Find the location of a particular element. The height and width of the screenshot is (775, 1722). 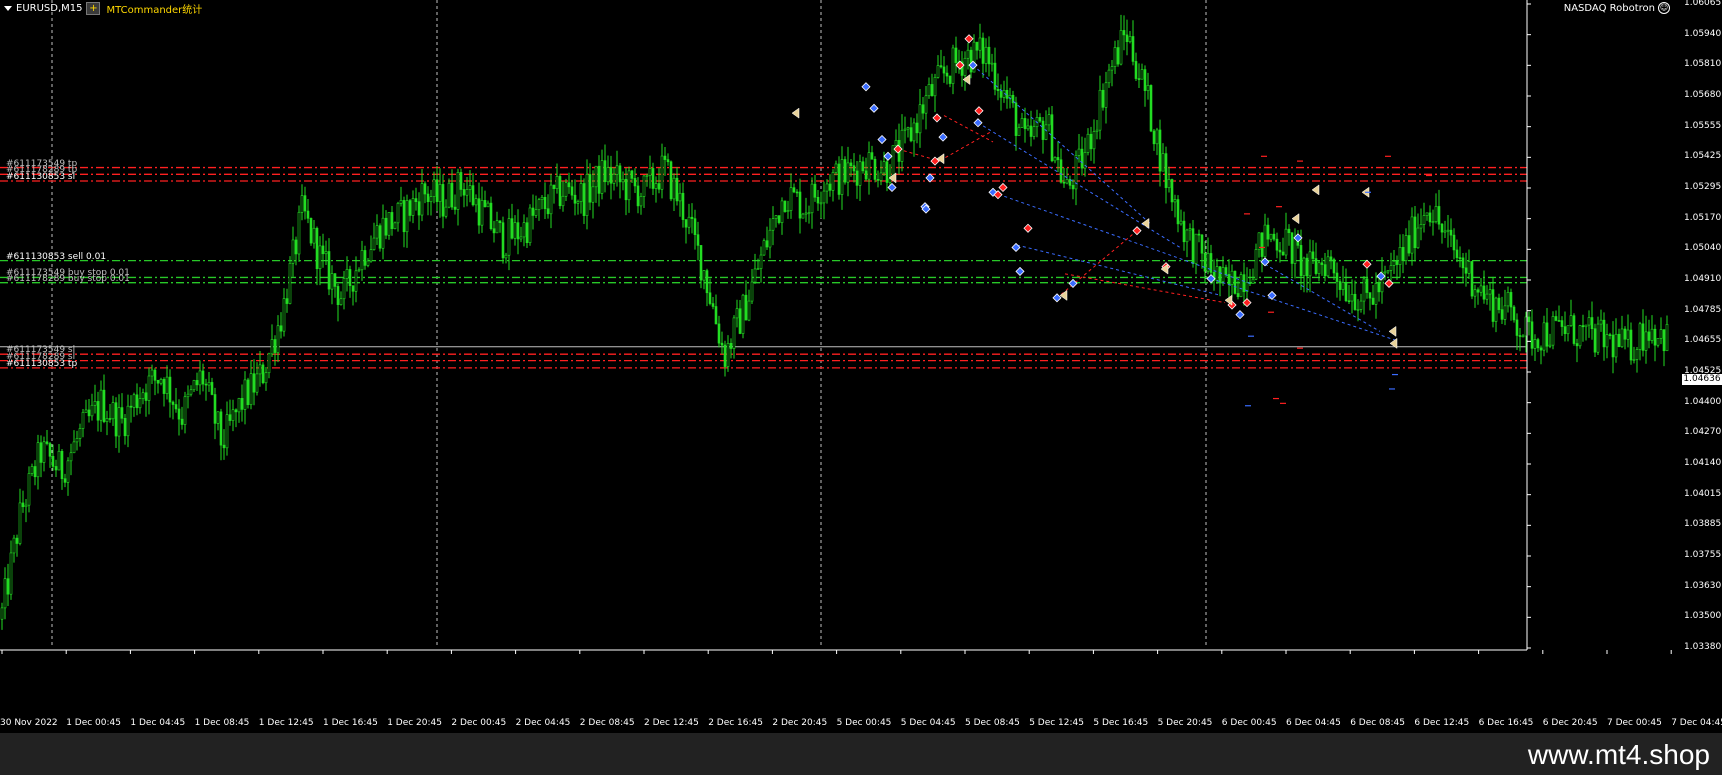

y-tick-label: 1.05555 is located at coordinates (1703, 125).